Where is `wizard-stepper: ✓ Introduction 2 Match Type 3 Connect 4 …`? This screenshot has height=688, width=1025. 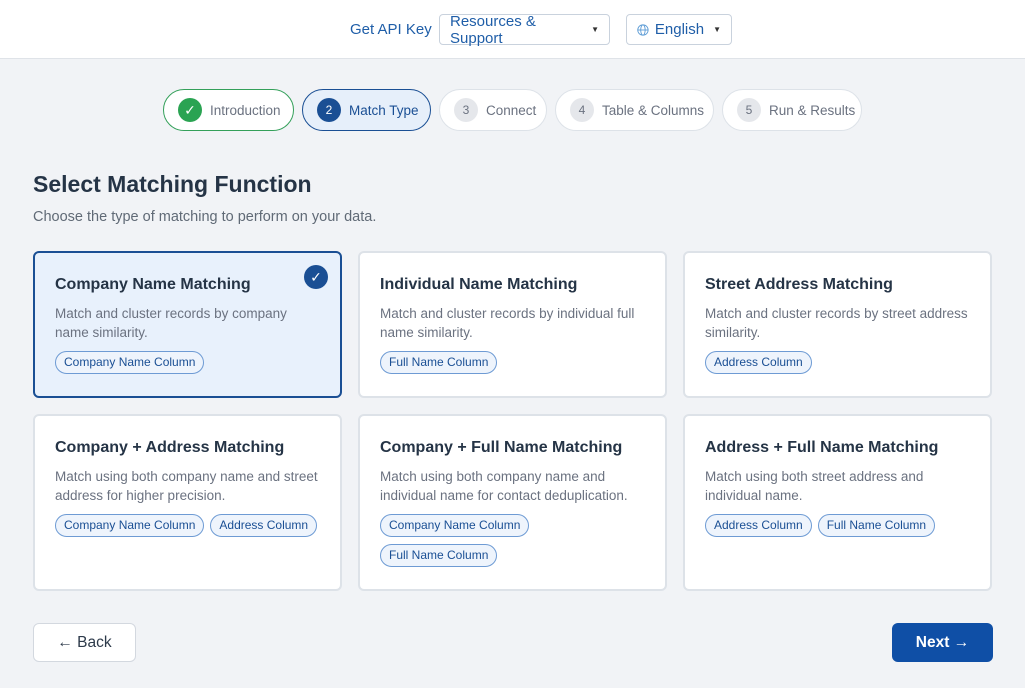
wizard-stepper: ✓ Introduction 2 Match Type 3 Connect 4 … is located at coordinates (512, 110).